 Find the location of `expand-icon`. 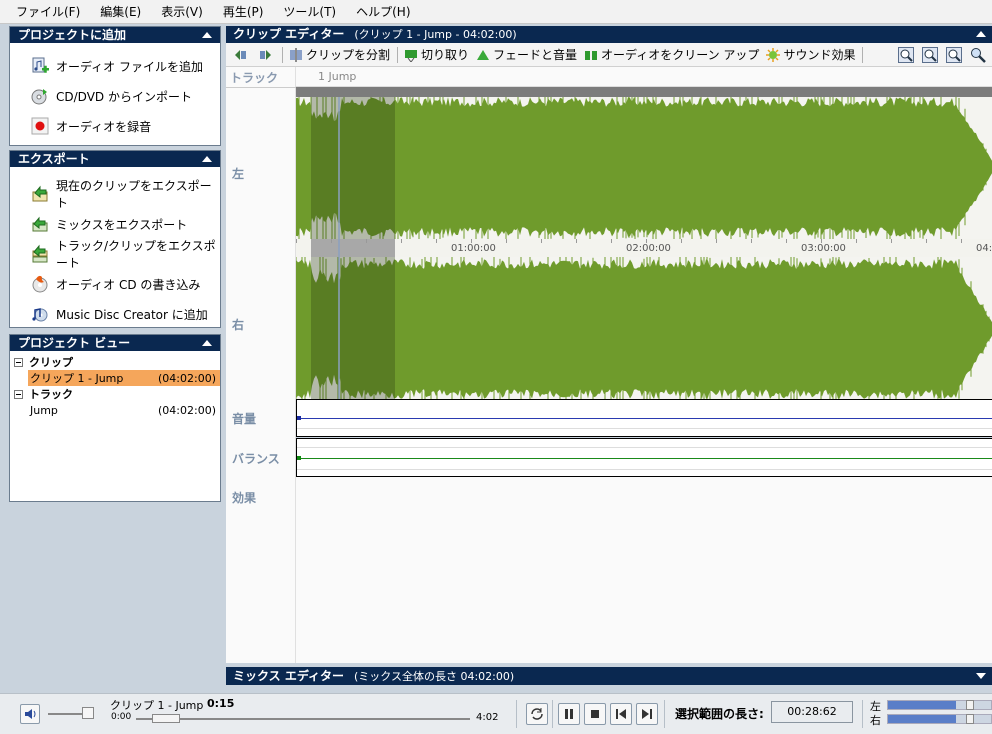

expand-icon is located at coordinates (981, 676).